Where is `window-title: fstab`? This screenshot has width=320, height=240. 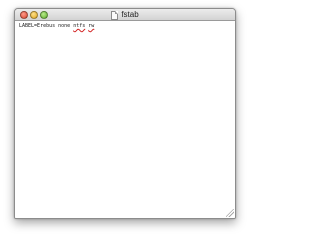
window-title: fstab is located at coordinates (130, 14).